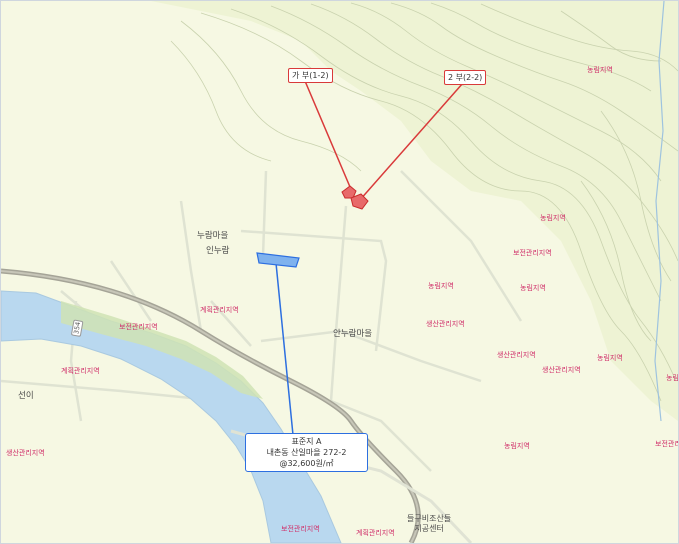 The image size is (679, 544). Describe the element at coordinates (310, 75) in the screenshot. I see `comparable-marker-a: 가 부(1-2)` at that location.